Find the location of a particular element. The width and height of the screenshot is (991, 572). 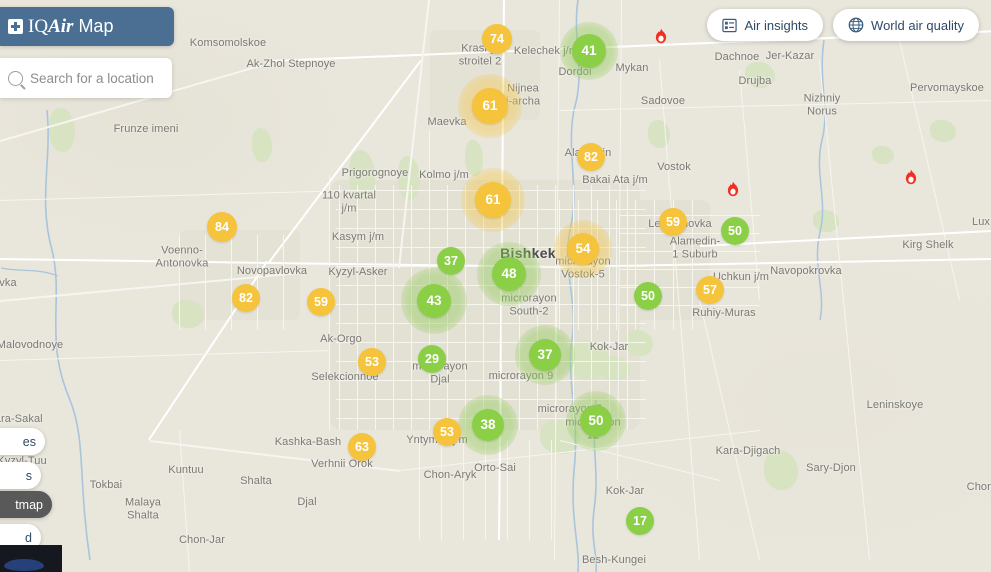

aqi-marker: 43 is located at coordinates (434, 301).